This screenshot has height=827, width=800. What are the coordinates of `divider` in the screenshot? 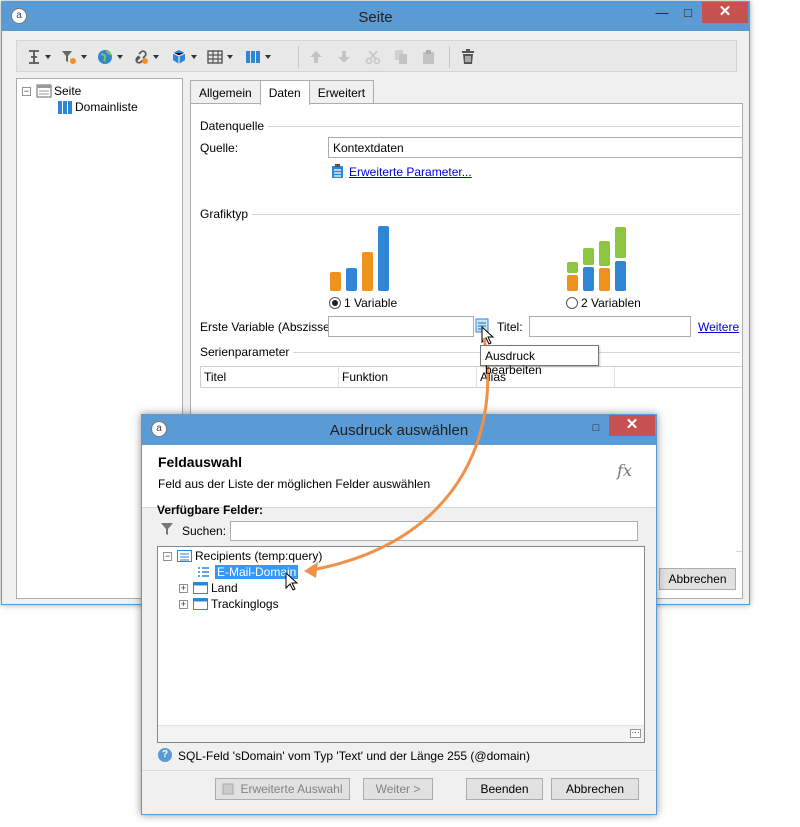 It's located at (739, 551).